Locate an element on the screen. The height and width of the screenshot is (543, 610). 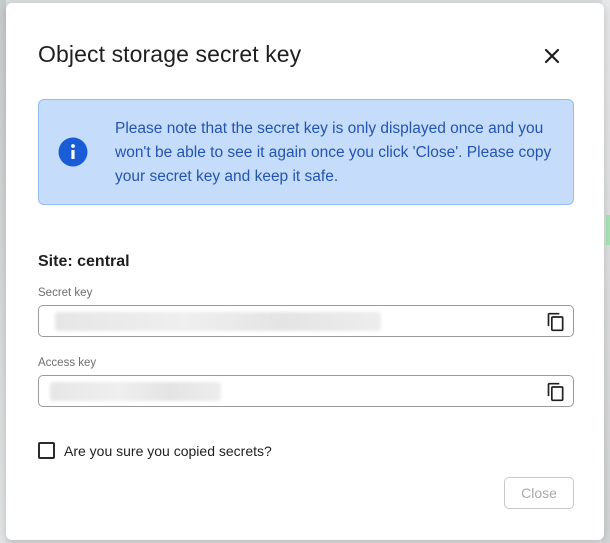
access-key-input is located at coordinates (306, 391).